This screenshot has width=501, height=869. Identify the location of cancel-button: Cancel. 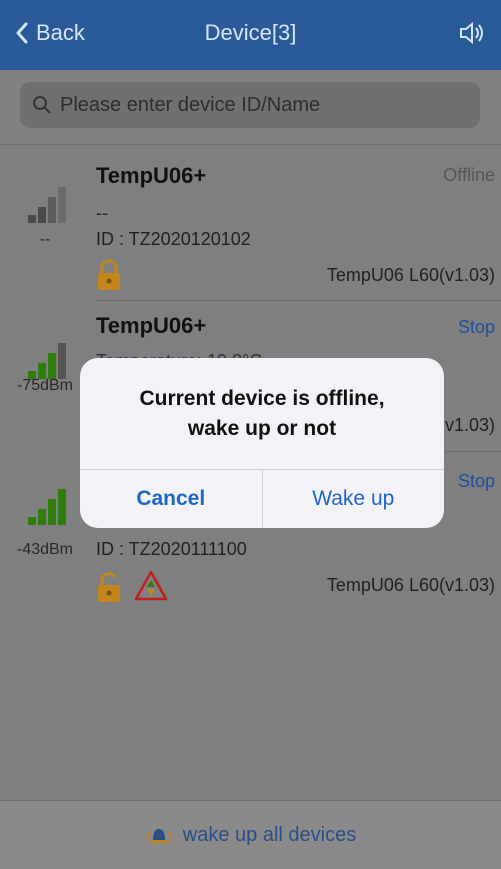
(171, 499).